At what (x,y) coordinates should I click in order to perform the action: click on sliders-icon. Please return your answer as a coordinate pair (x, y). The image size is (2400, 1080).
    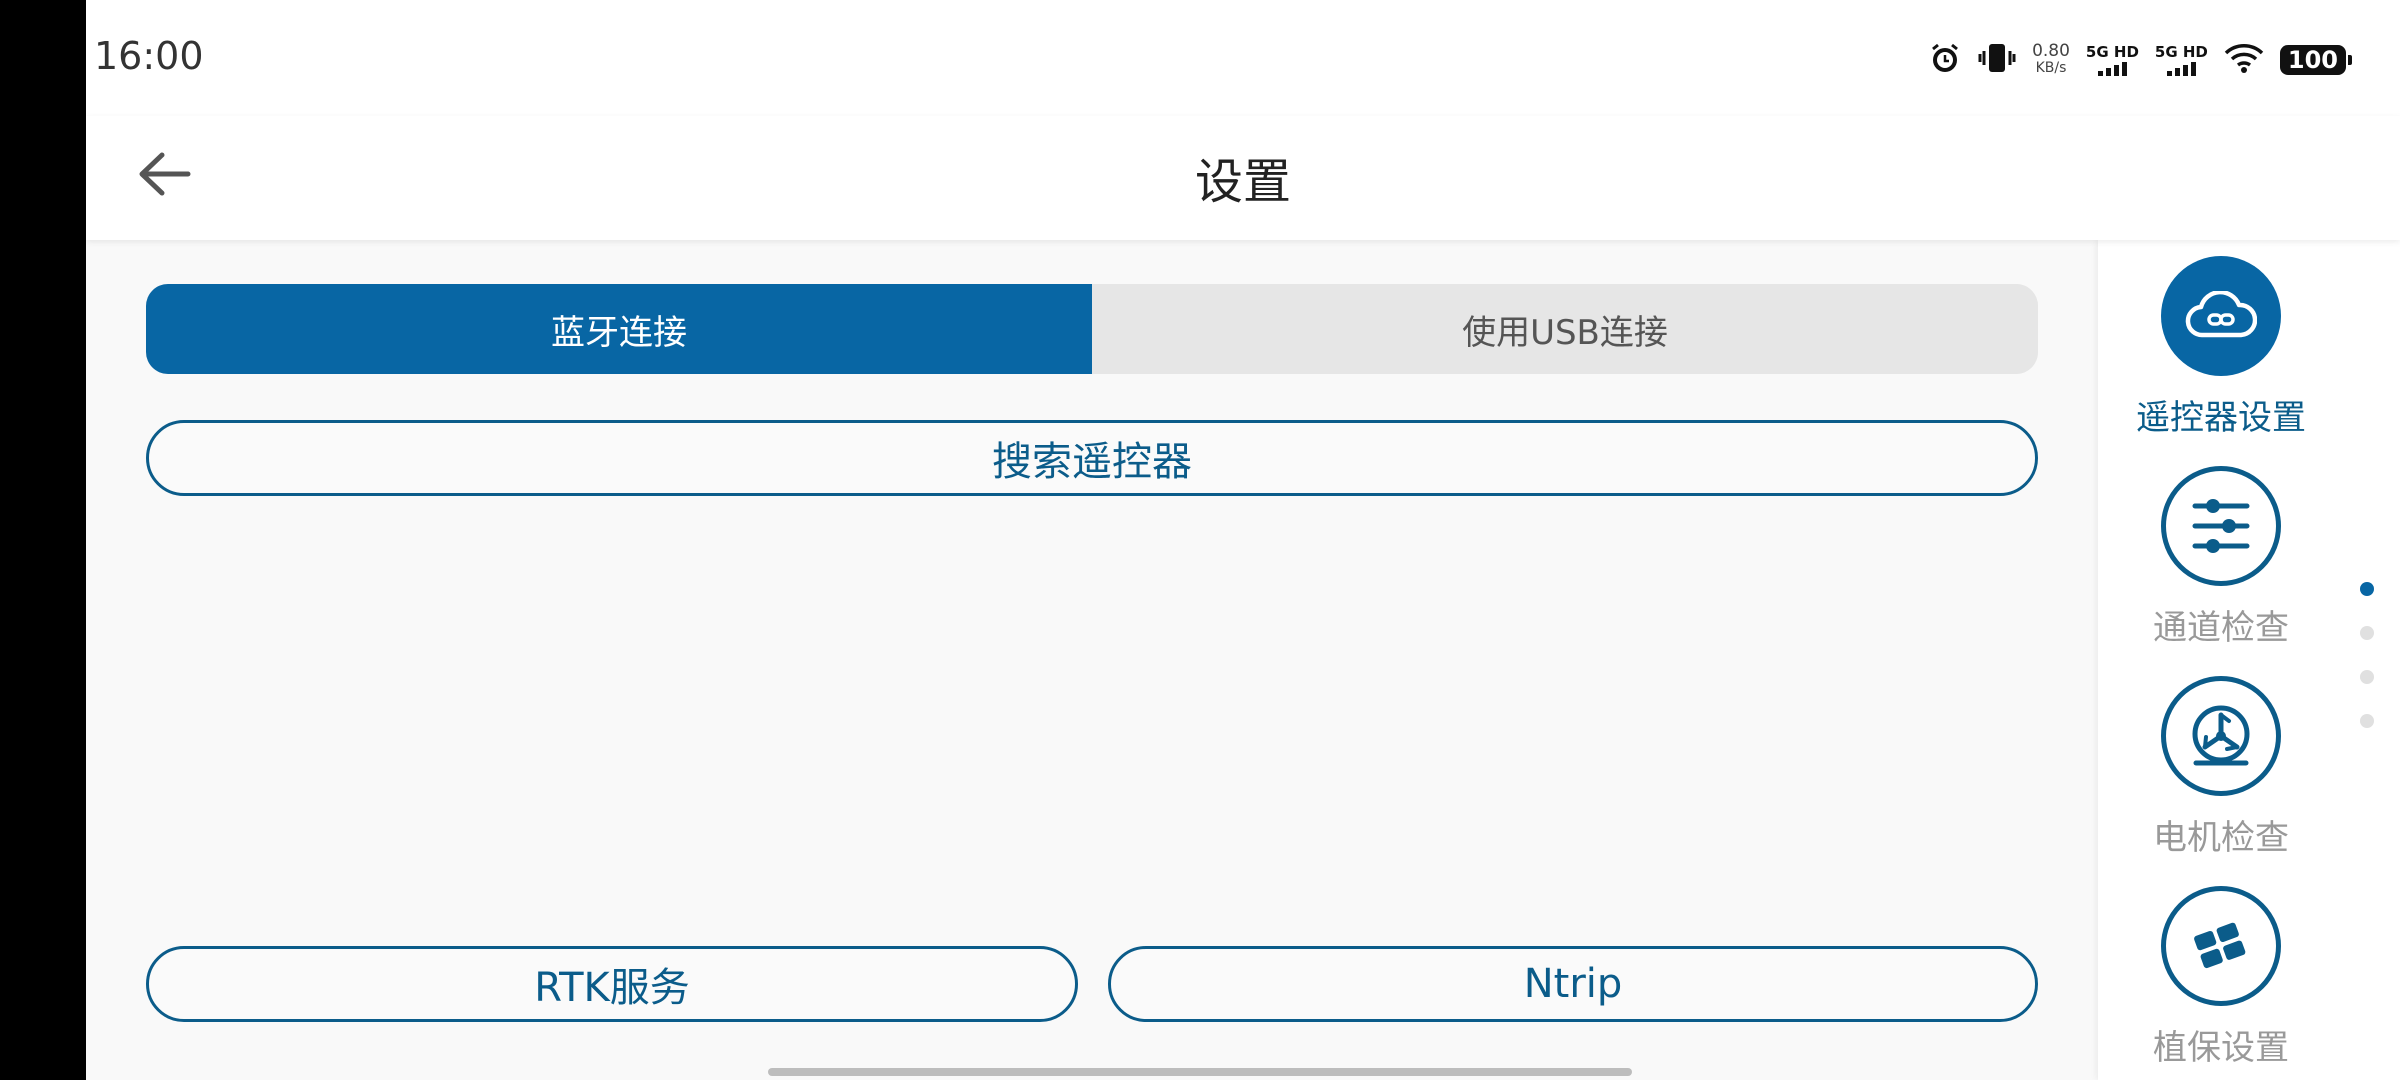
    Looking at the image, I should click on (2221, 526).